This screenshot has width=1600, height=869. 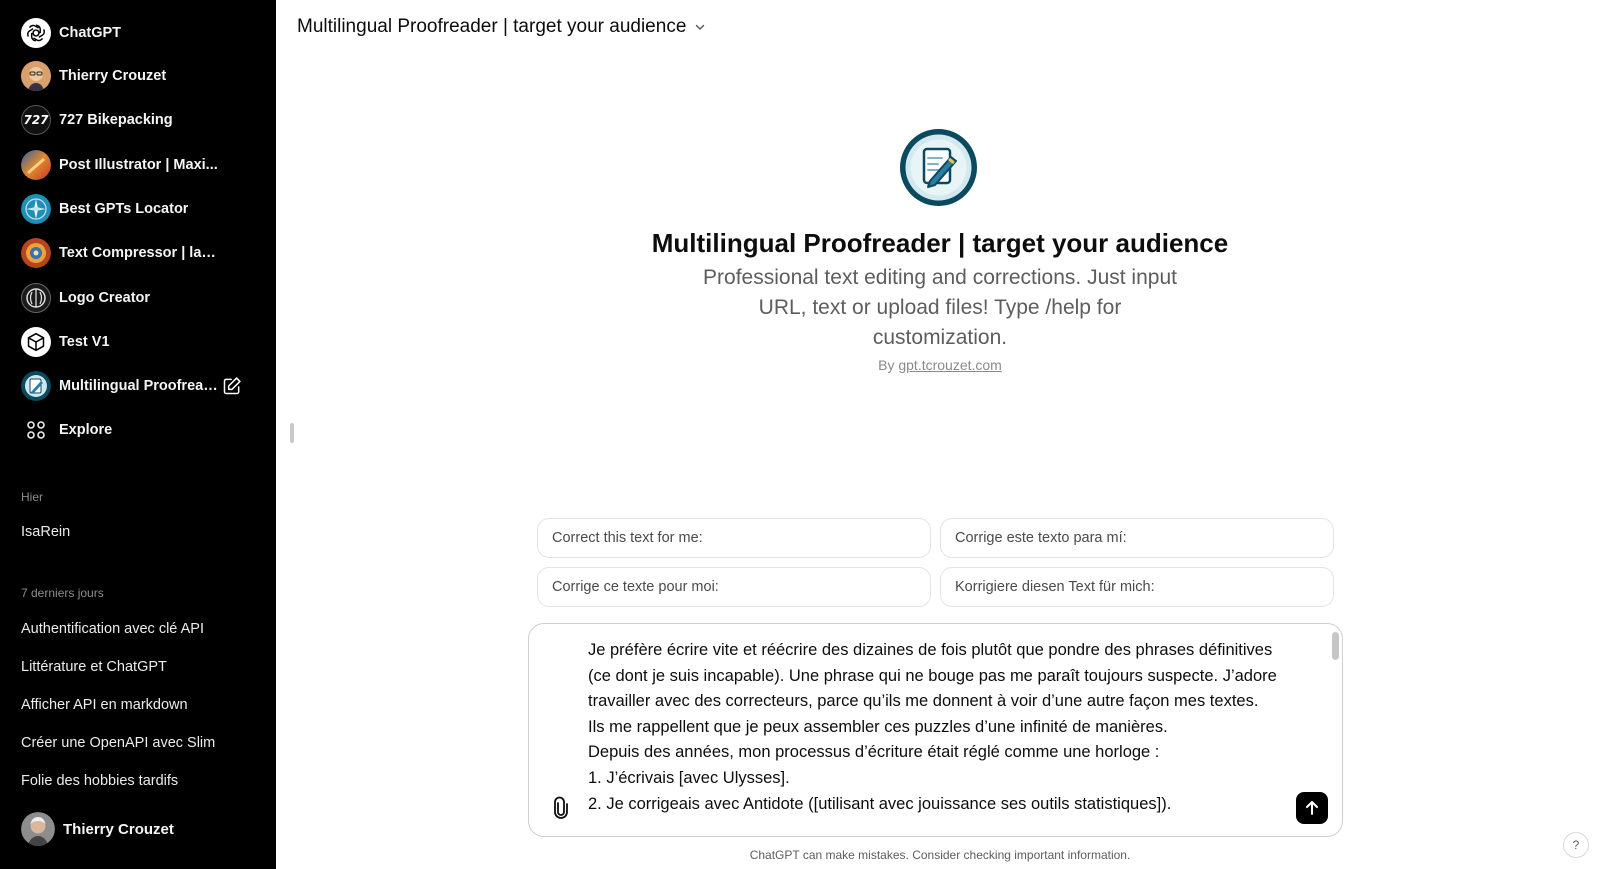 I want to click on proofreader-avatar-icon, so click(x=36, y=386).